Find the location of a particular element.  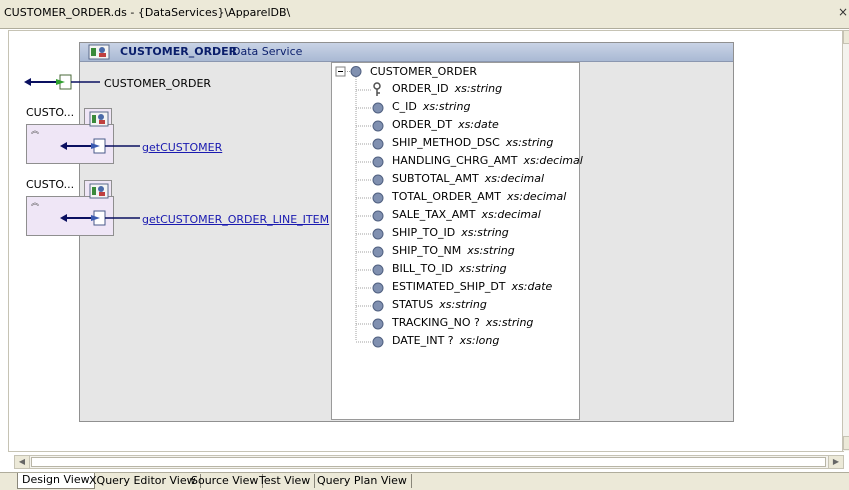

schema-field-row: BILL_TO_ID xs:string is located at coordinates (455, 269).